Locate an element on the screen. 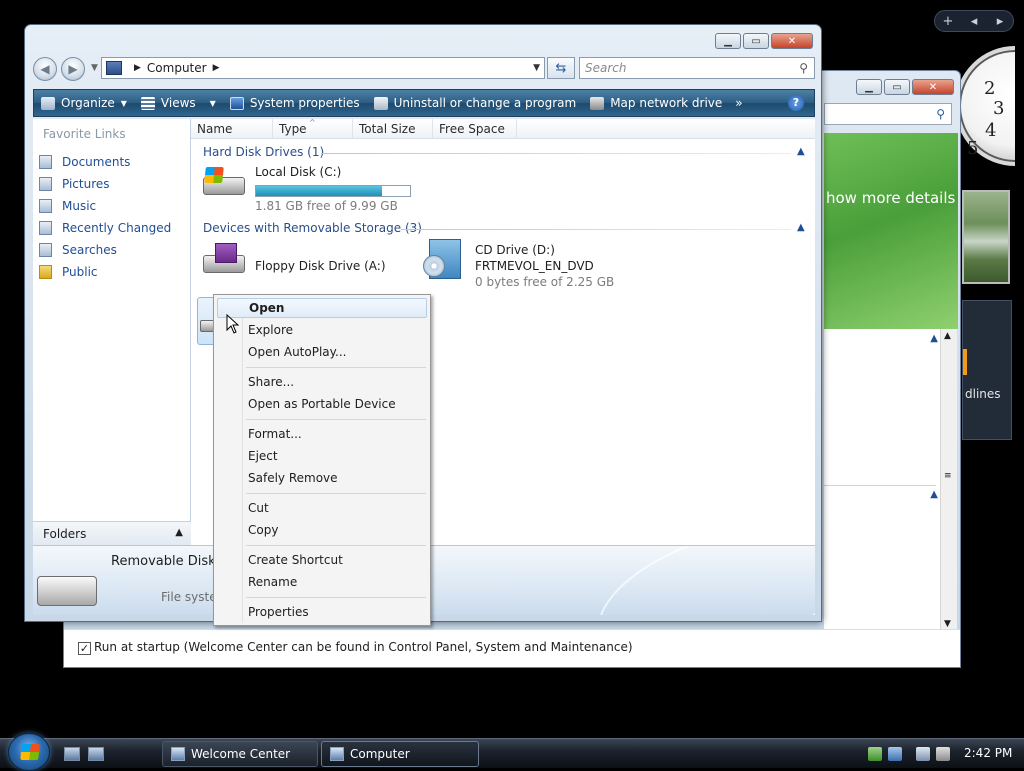 The height and width of the screenshot is (771, 1024). system-properties-label: System properties is located at coordinates (304, 103).